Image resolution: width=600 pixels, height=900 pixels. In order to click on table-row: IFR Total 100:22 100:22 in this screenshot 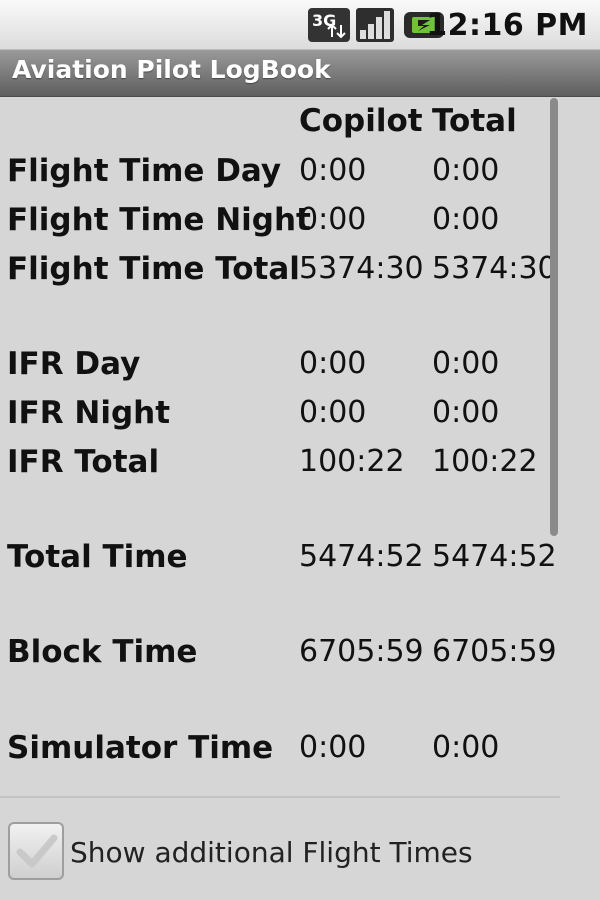, I will do `click(280, 466)`.